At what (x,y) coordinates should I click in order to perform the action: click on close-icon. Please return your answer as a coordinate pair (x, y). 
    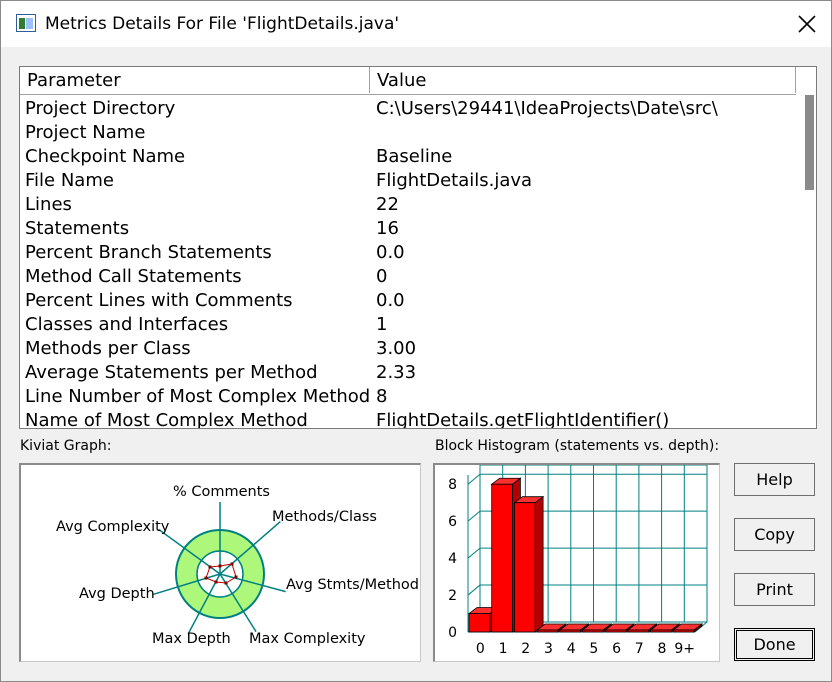
    Looking at the image, I should click on (807, 24).